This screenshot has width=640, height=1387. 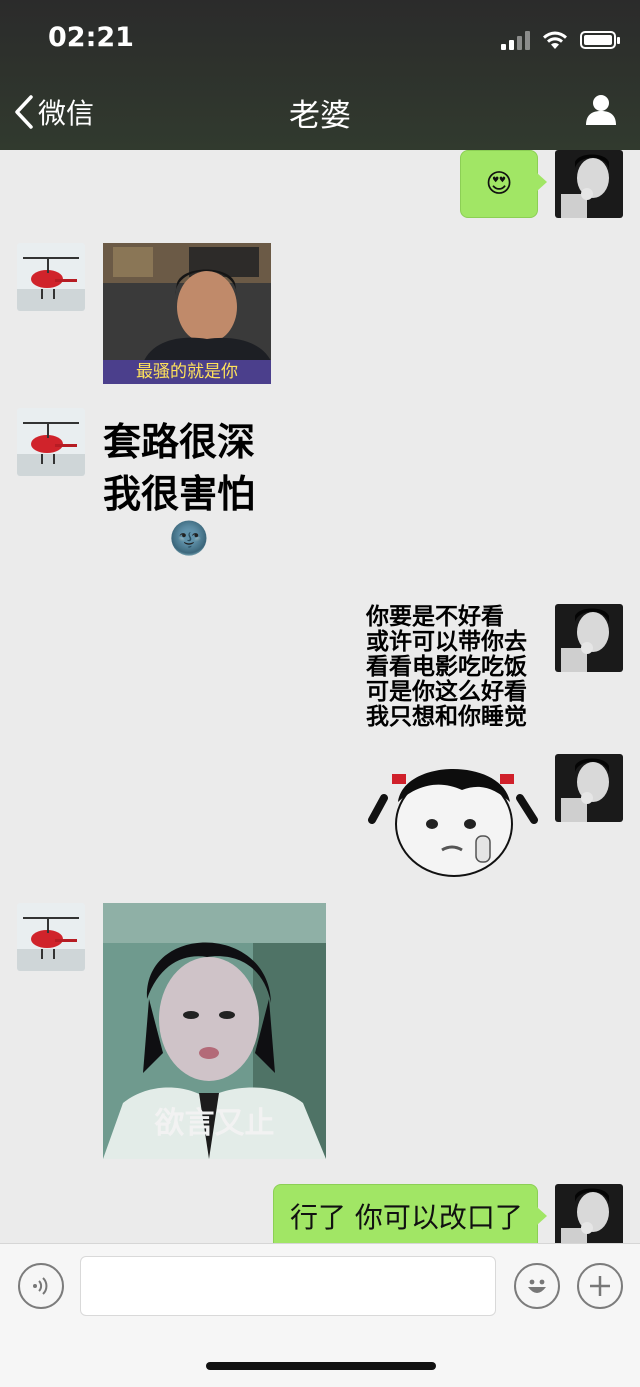 I want to click on message-bubble-emoji: 😍, so click(x=503, y=184).